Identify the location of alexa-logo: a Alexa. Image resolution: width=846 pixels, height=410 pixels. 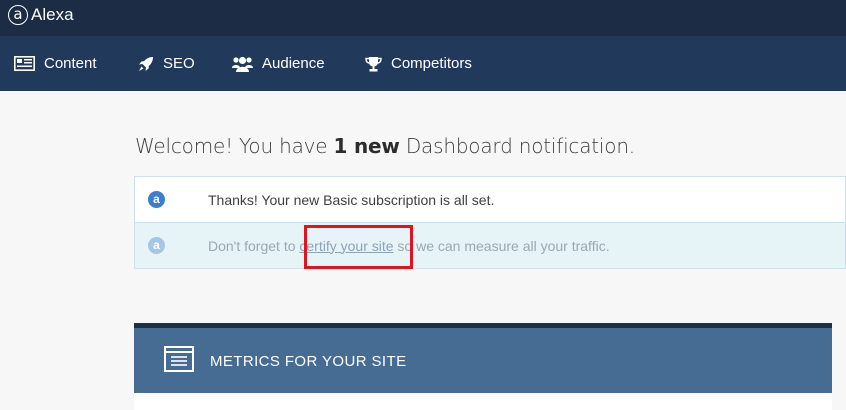
(41, 15).